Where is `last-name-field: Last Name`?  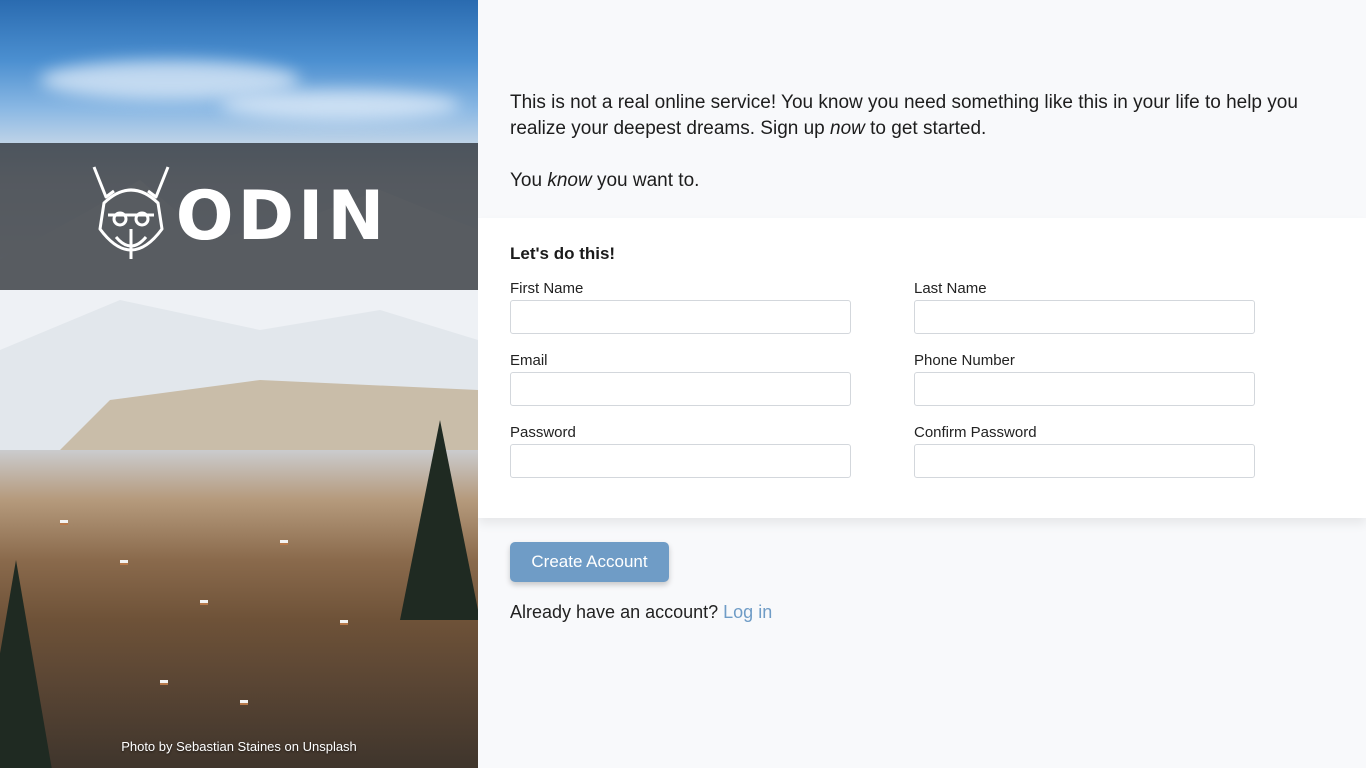
last-name-field: Last Name is located at coordinates (1084, 307).